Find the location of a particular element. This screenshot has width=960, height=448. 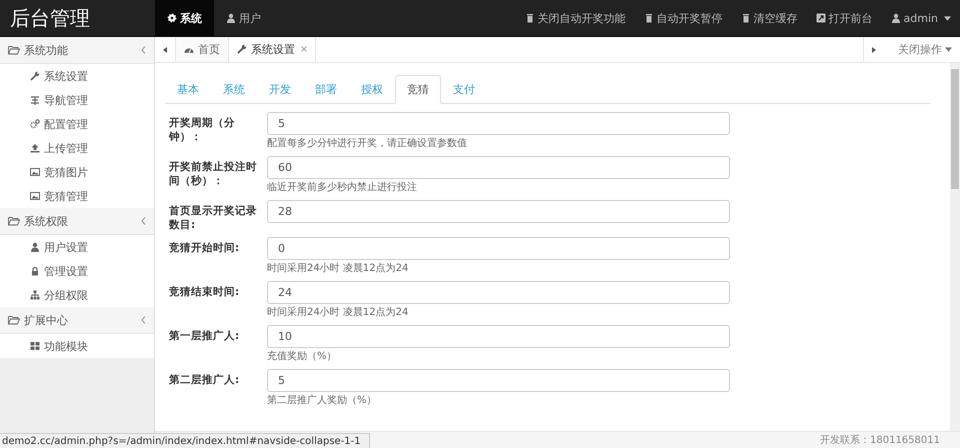

sidebar-item: 上传管理 is located at coordinates (77, 148).